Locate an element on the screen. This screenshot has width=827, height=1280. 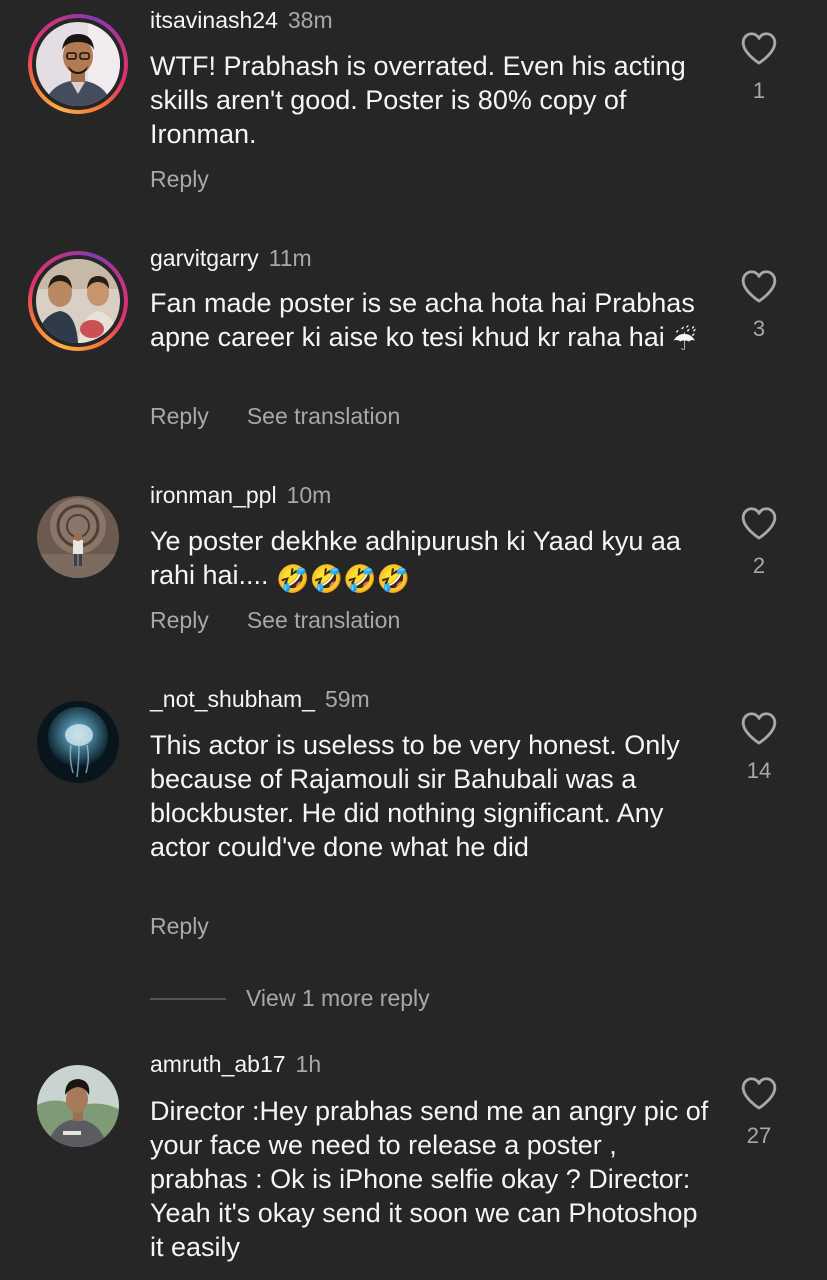
like-count: 2 is located at coordinates (759, 565).